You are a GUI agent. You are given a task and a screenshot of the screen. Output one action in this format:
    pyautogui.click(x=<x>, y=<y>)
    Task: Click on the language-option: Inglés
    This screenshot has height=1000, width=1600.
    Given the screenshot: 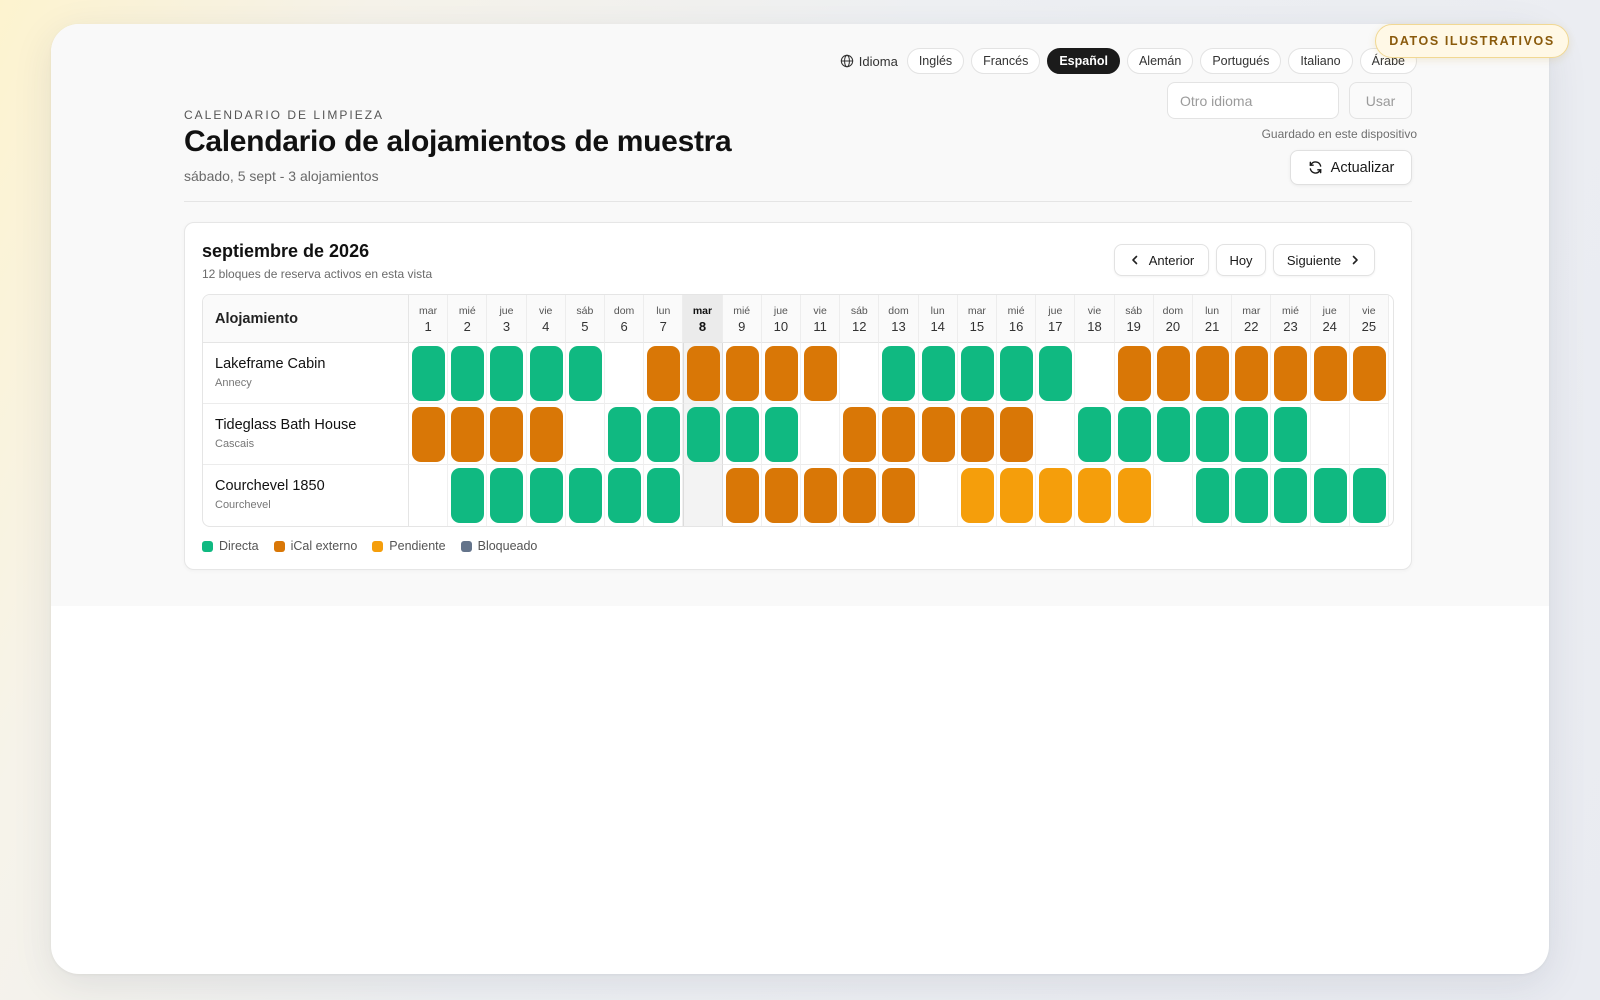 What is the action you would take?
    pyautogui.click(x=935, y=61)
    